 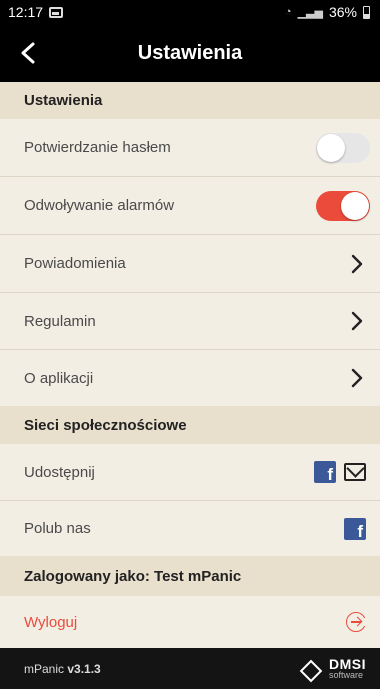 I want to click on status-bar: 12:17 ◔ ▁▃▅ 36%, so click(x=190, y=12).